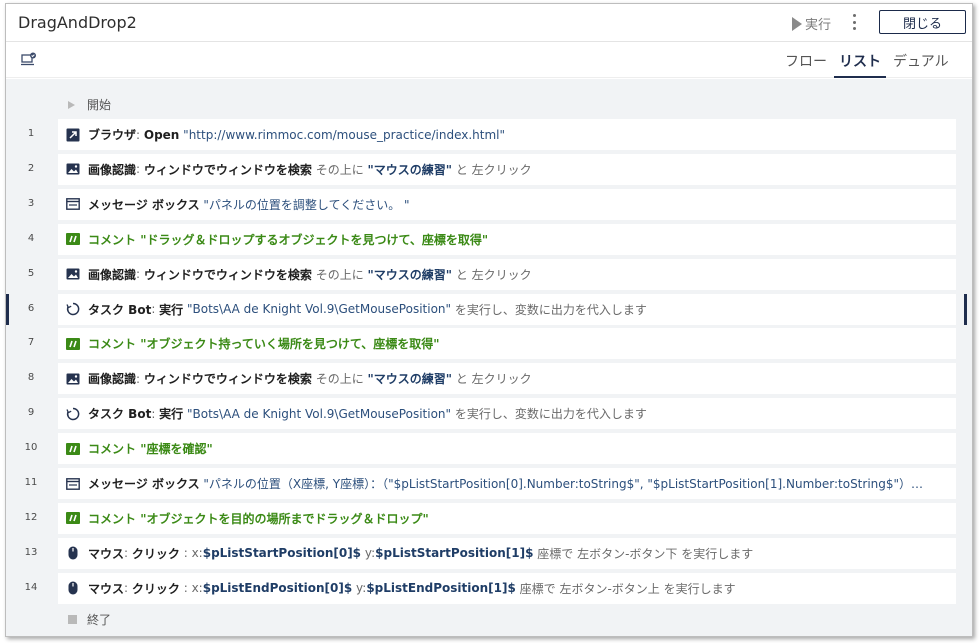  I want to click on play-icon, so click(797, 23).